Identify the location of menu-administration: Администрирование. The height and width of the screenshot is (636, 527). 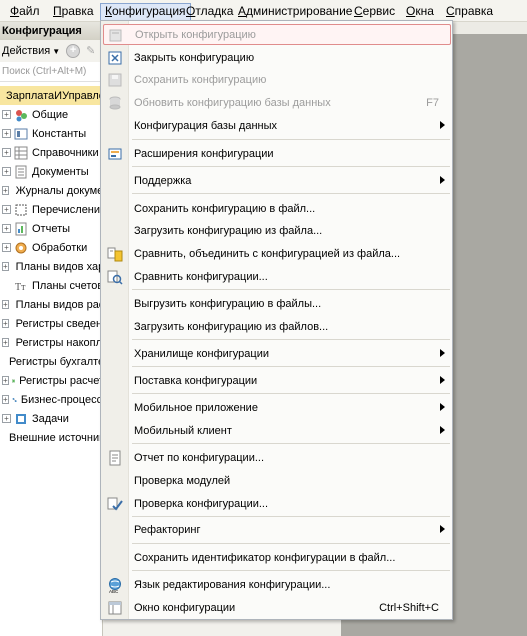
(295, 12).